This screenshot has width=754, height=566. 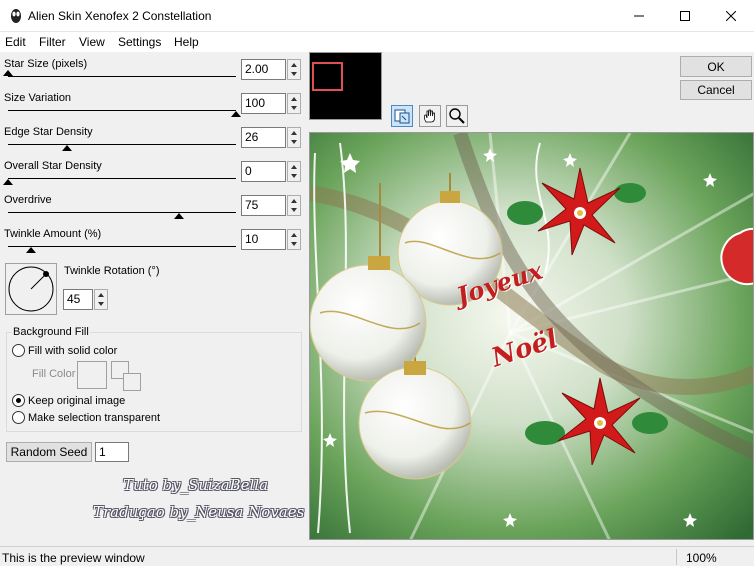 What do you see at coordinates (377, 42) in the screenshot?
I see `menu-bar: Edit Filter View Settings Help` at bounding box center [377, 42].